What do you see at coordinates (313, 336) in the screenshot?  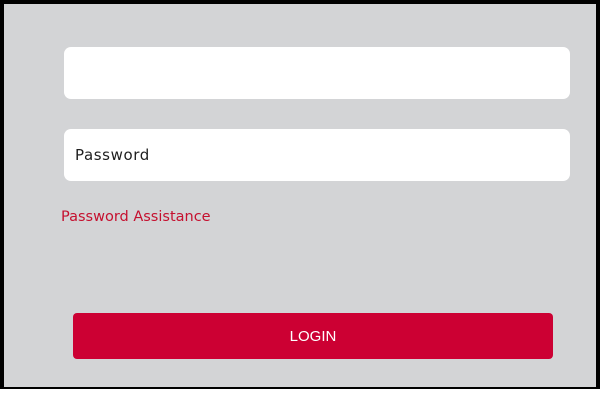 I see `login-button: LOGIN` at bounding box center [313, 336].